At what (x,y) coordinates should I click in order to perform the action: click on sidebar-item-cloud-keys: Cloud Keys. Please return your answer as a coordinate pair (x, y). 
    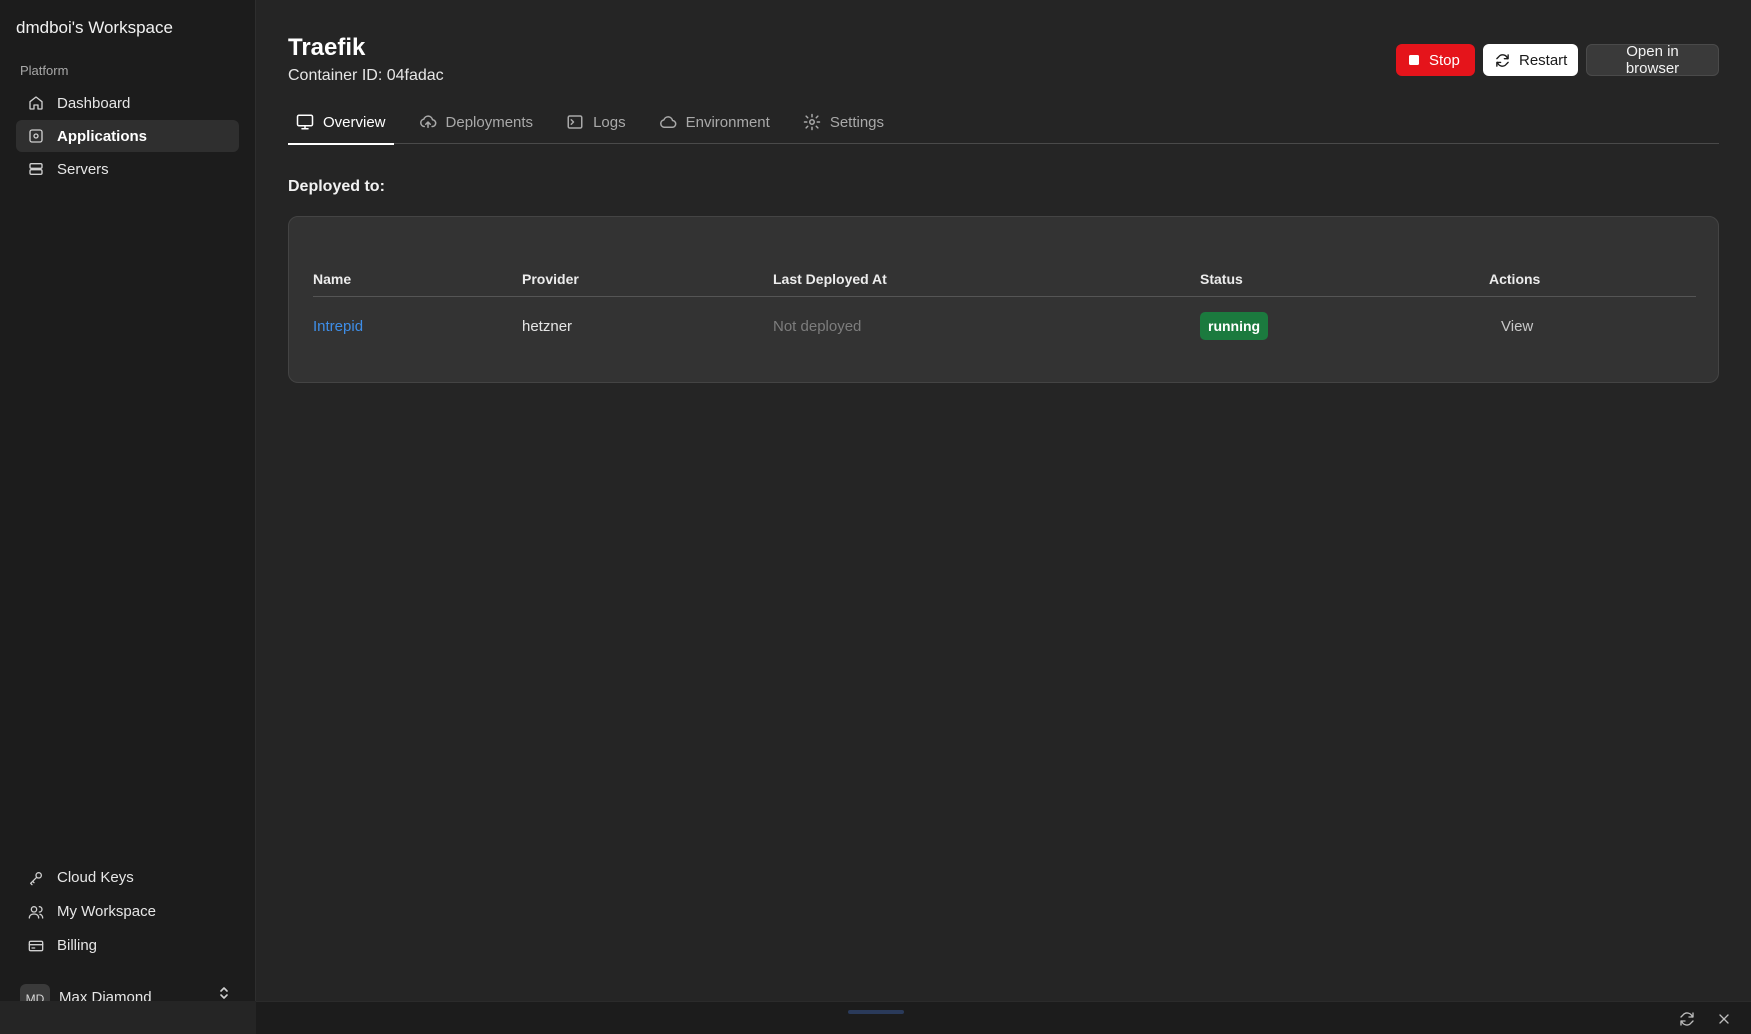
    Looking at the image, I should click on (127, 877).